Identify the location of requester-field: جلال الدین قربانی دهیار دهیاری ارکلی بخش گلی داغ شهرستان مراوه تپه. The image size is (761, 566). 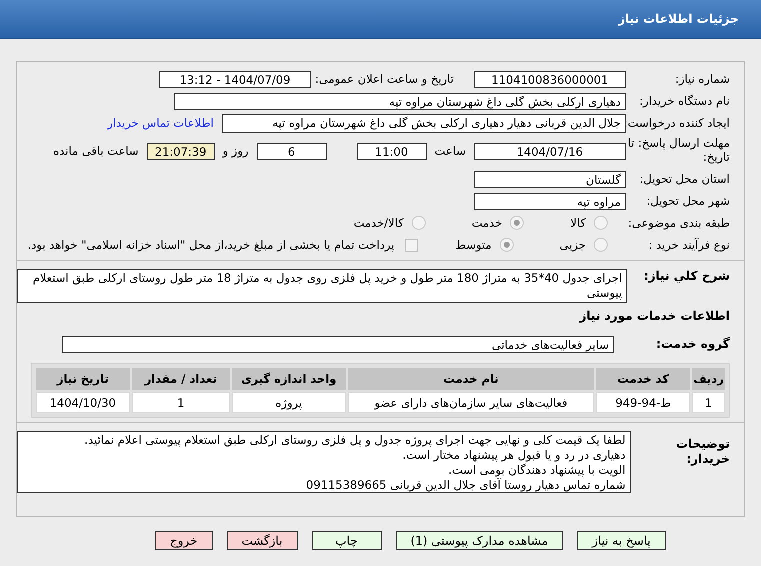
(424, 123).